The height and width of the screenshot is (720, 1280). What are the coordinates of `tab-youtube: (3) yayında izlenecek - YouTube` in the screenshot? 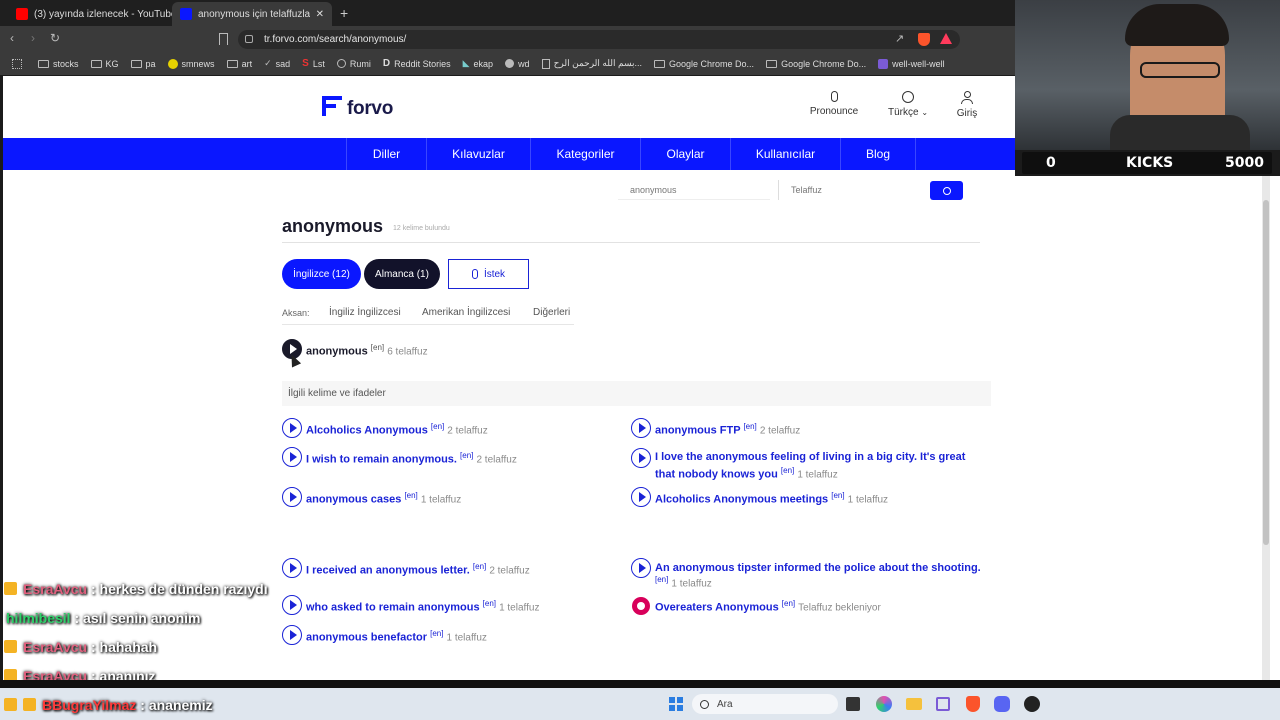 It's located at (90, 14).